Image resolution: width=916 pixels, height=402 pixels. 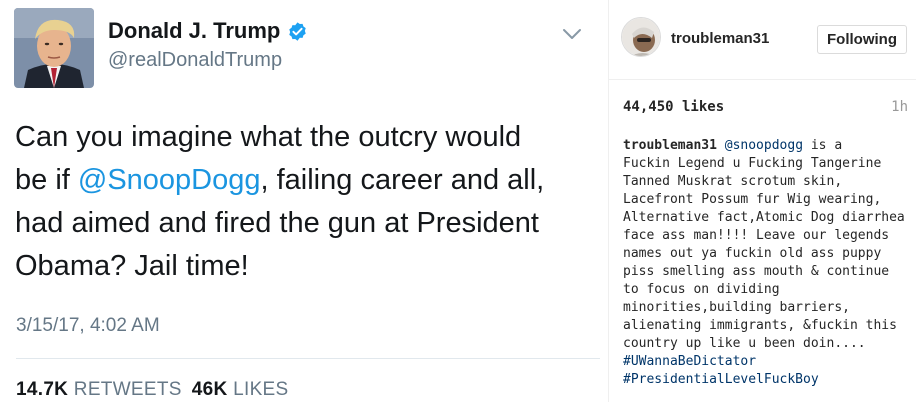 What do you see at coordinates (764, 145) in the screenshot?
I see `mention-link: @snoopdogg` at bounding box center [764, 145].